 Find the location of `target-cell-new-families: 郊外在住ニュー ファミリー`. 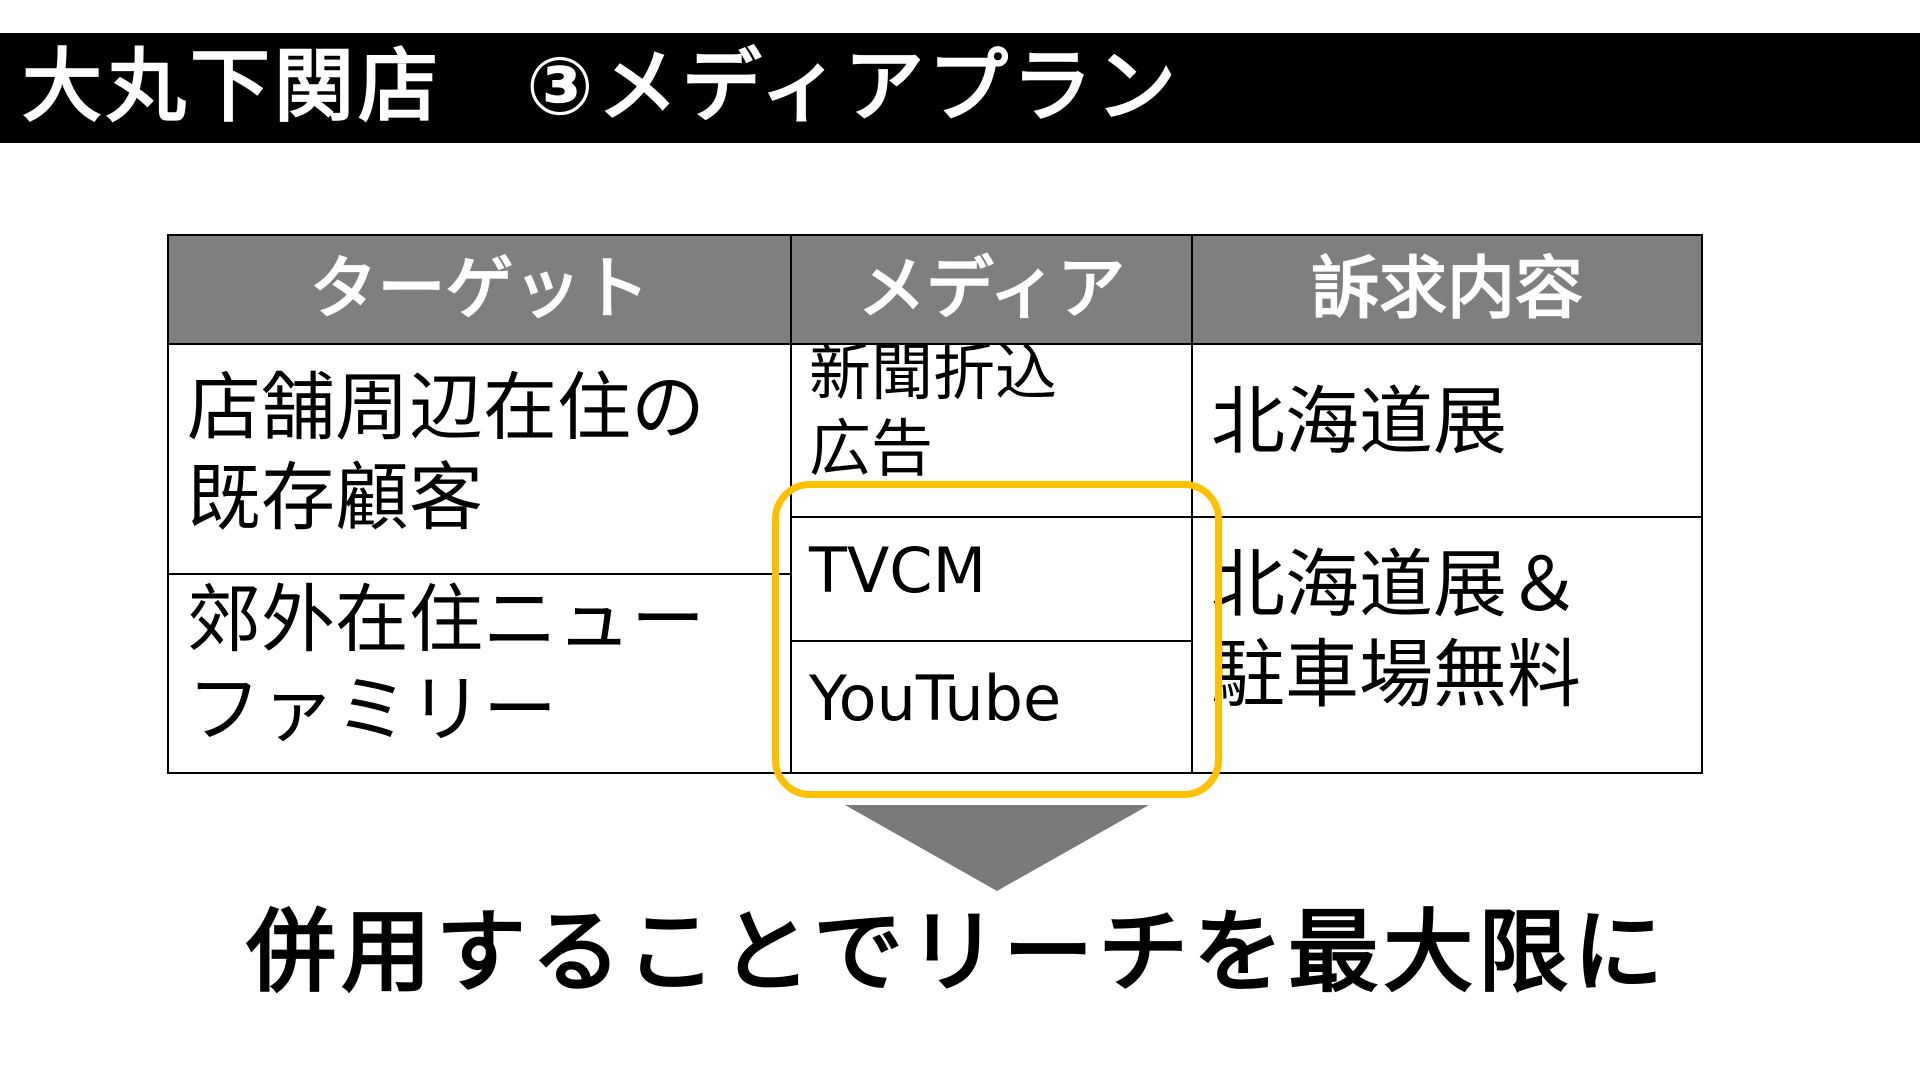

target-cell-new-families: 郊外在住ニュー ファミリー is located at coordinates (479, 673).